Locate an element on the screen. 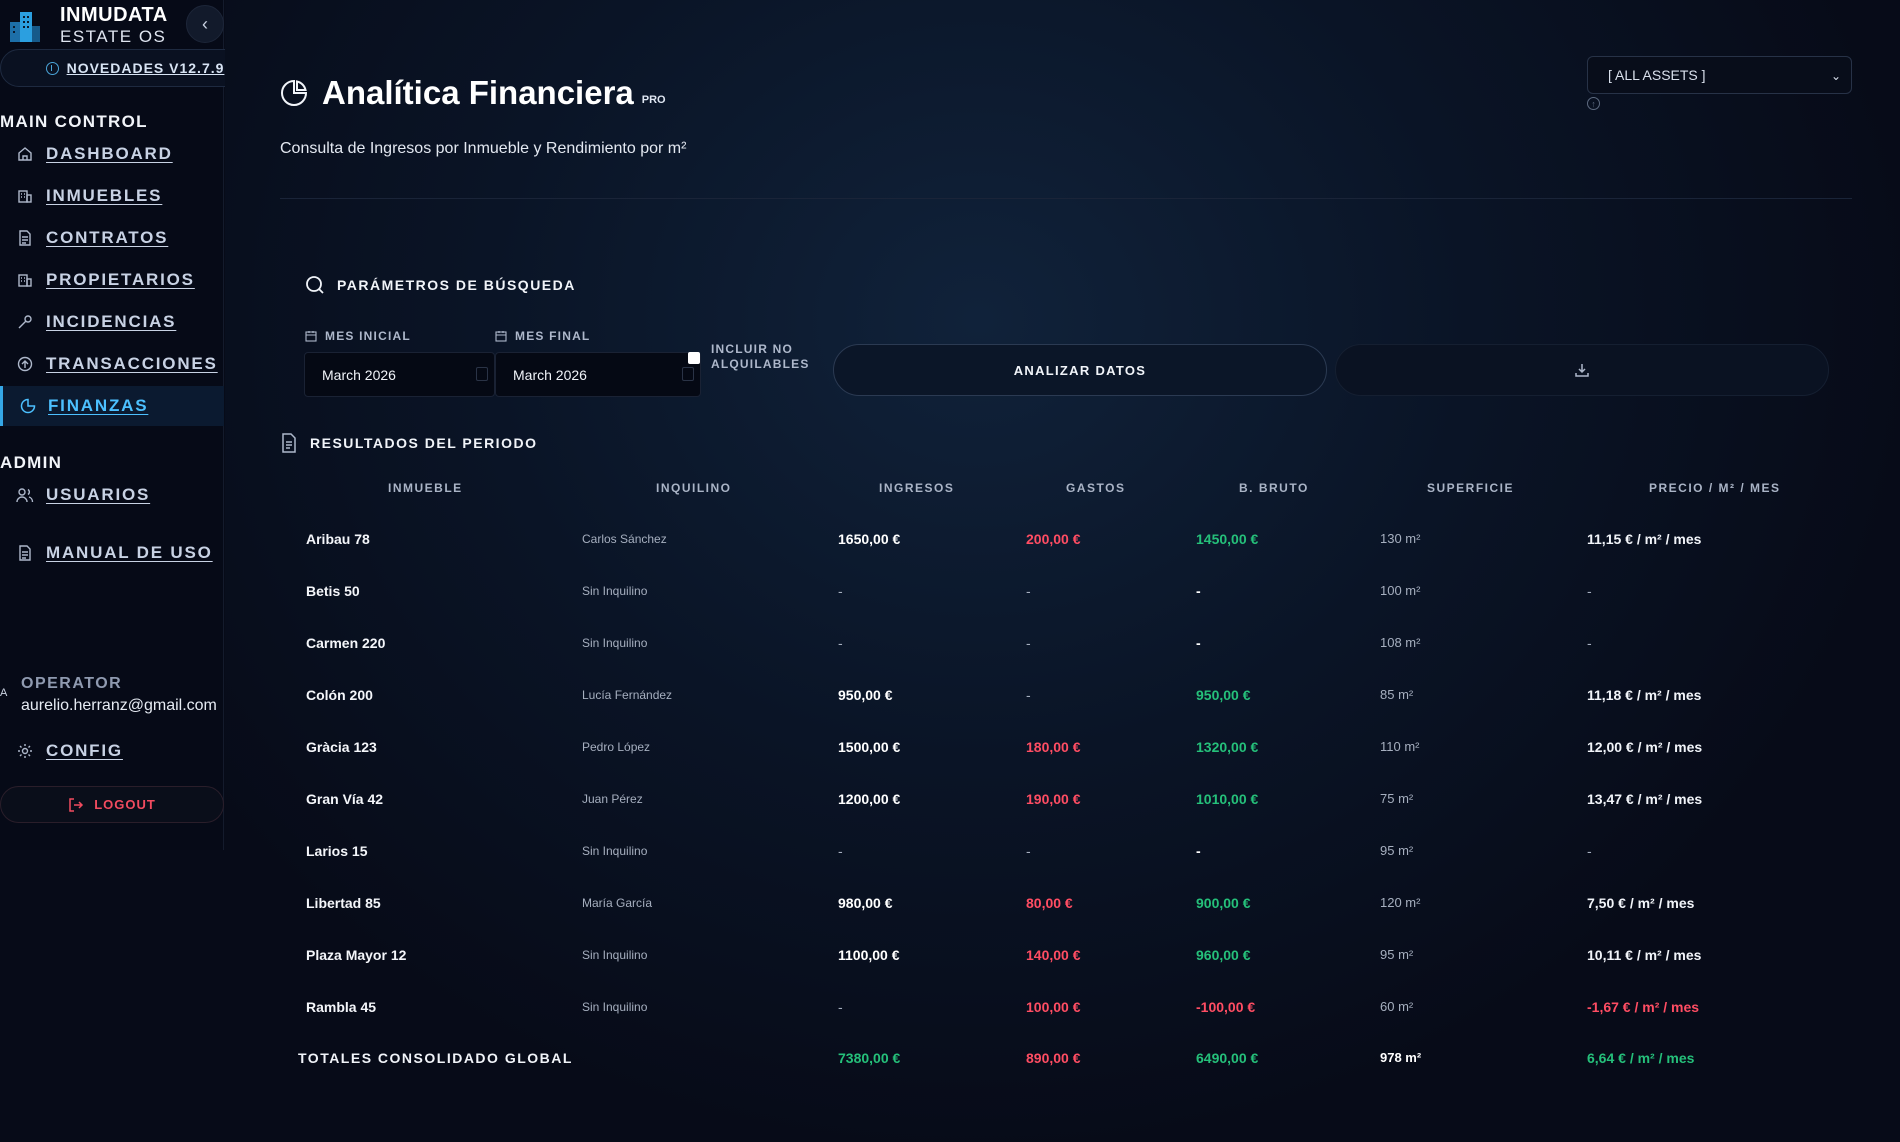 This screenshot has width=1900, height=1142. cell-inquilino: Lucía Fernández is located at coordinates (627, 695).